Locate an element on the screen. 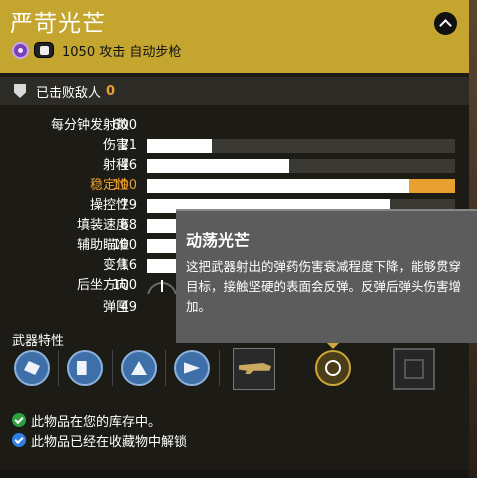 The width and height of the screenshot is (477, 478). stat-stability: 稳定性 100 is located at coordinates (234, 186).